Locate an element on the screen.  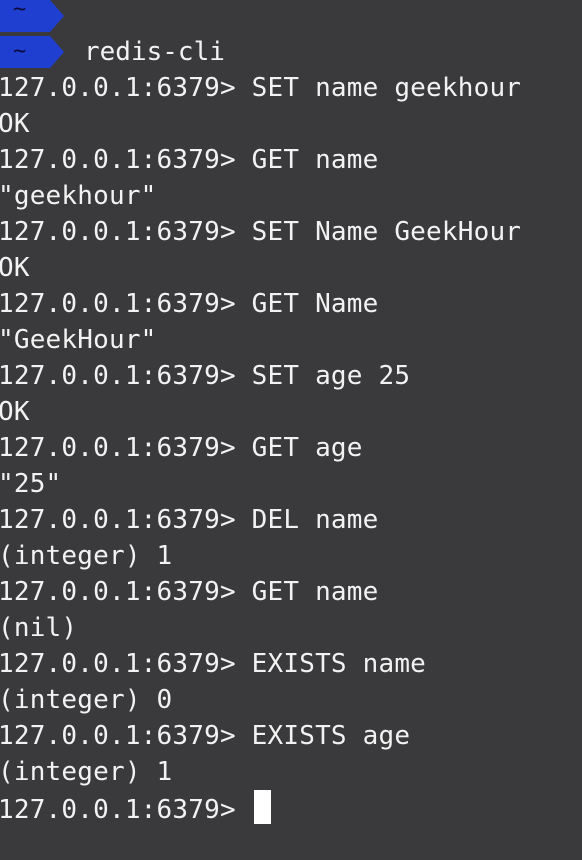
terminal-line: 127.0.0.1:6379> DEL name is located at coordinates (189, 520).